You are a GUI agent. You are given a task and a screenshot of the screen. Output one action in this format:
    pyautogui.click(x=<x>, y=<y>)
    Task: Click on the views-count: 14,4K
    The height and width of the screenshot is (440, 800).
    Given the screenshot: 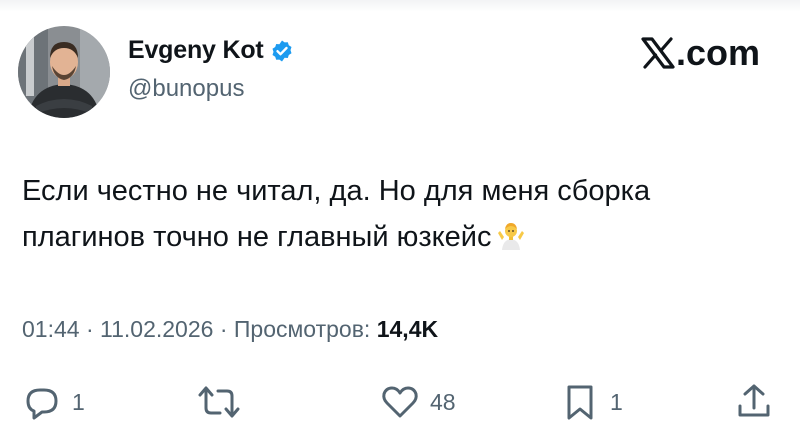 What is the action you would take?
    pyautogui.click(x=407, y=329)
    